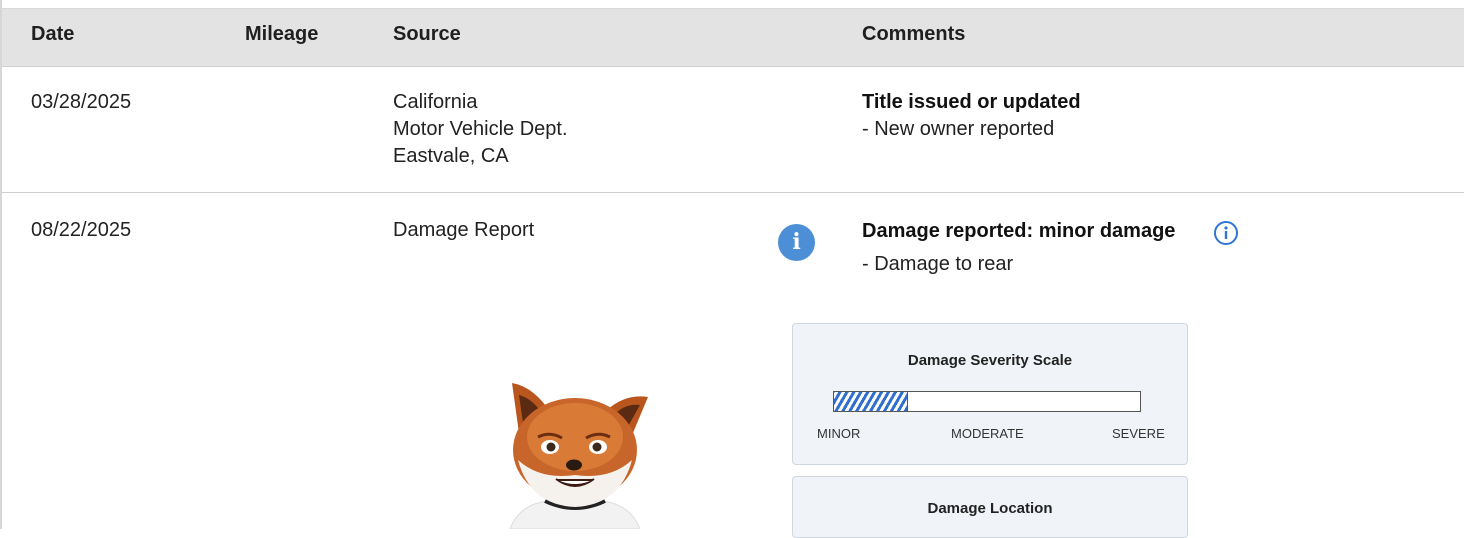 The image size is (1464, 538). What do you see at coordinates (578, 456) in the screenshot?
I see `fox-mascot` at bounding box center [578, 456].